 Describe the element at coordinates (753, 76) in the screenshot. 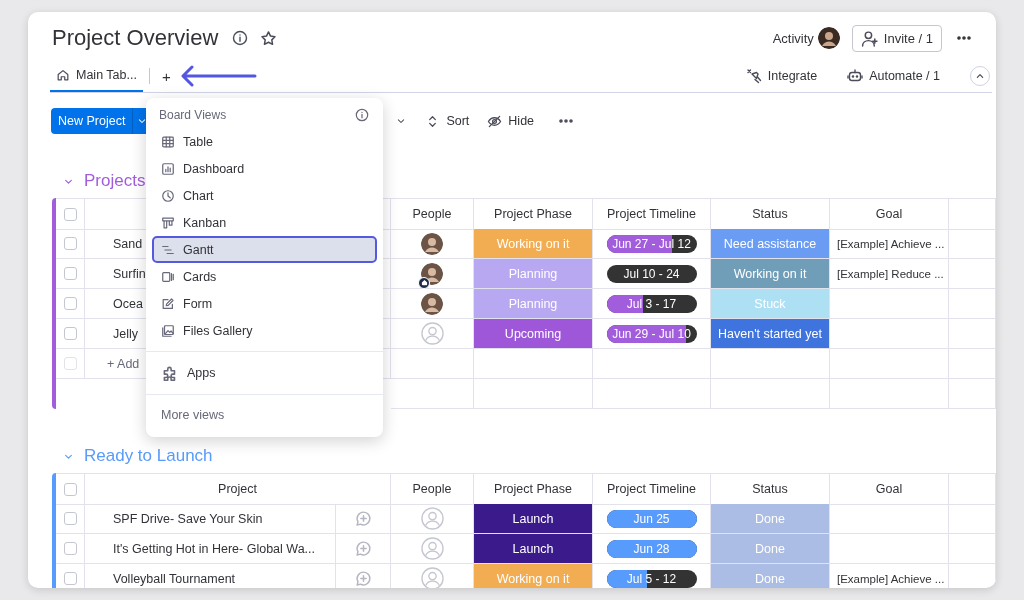

I see `plug-icon` at that location.